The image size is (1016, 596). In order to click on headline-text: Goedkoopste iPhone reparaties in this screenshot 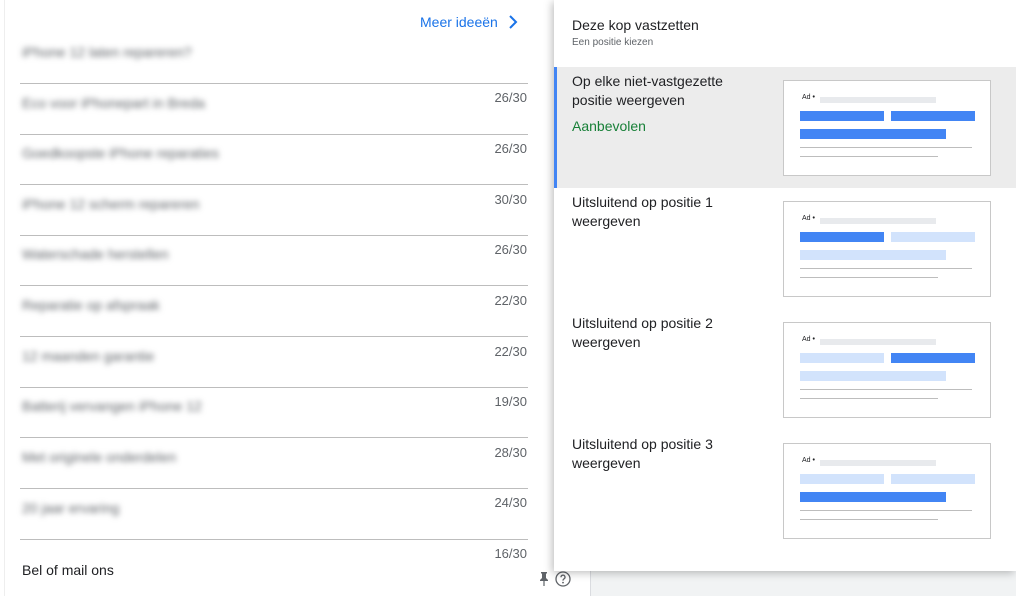, I will do `click(120, 153)`.